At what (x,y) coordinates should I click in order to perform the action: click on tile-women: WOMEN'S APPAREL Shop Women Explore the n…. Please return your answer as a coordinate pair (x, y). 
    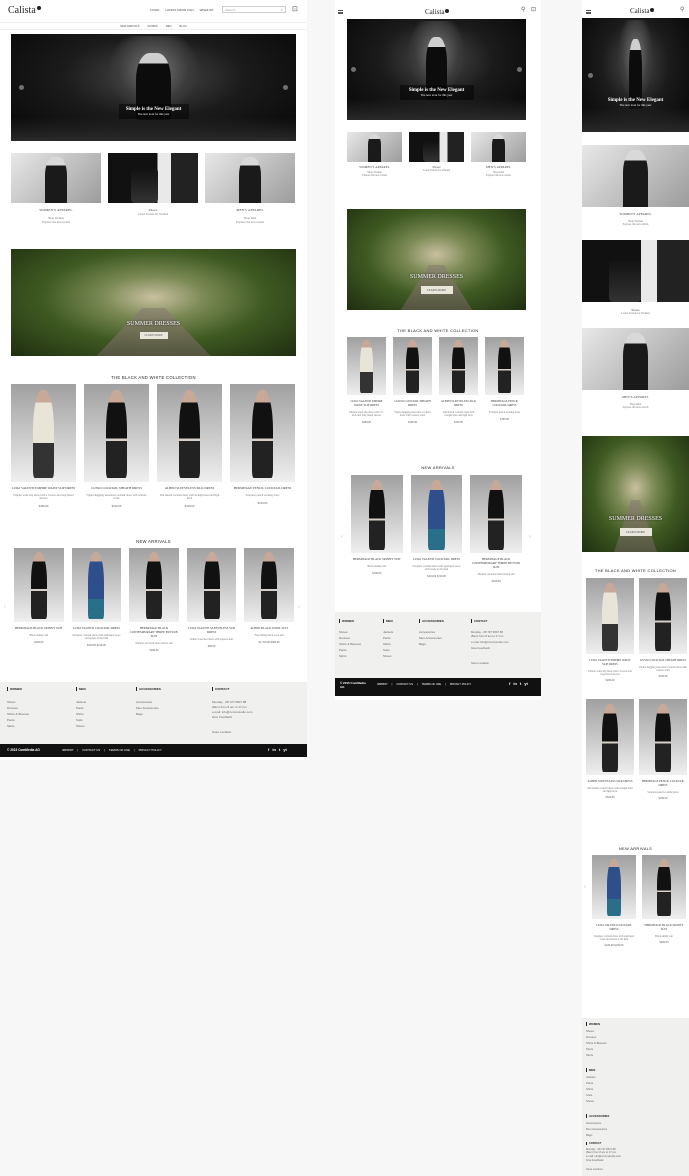
    Looking at the image, I should click on (56, 188).